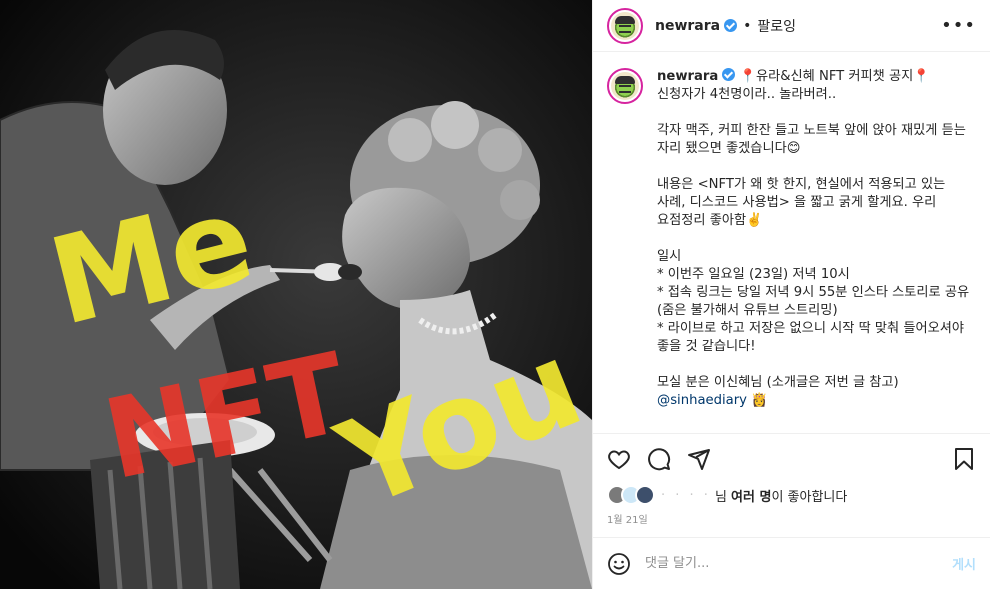  Describe the element at coordinates (729, 74) in the screenshot. I see `caption-verified-badge-icon` at that location.